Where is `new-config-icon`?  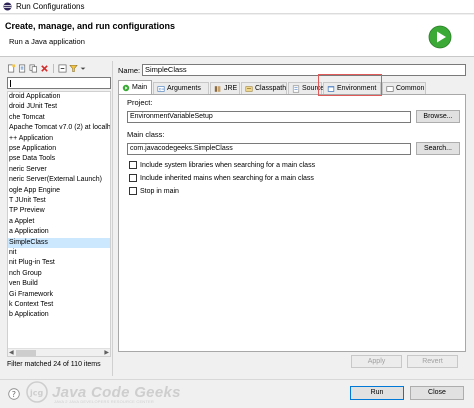 new-config-icon is located at coordinates (11, 68).